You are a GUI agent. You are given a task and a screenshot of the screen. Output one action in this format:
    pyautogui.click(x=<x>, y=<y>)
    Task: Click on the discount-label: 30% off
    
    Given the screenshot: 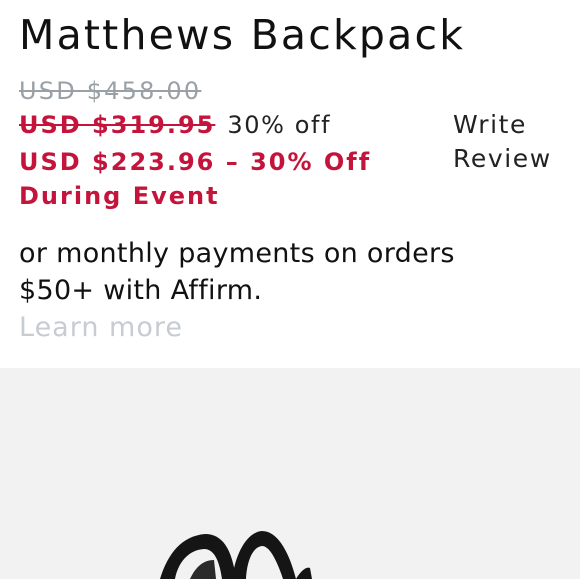 What is the action you would take?
    pyautogui.click(x=279, y=125)
    